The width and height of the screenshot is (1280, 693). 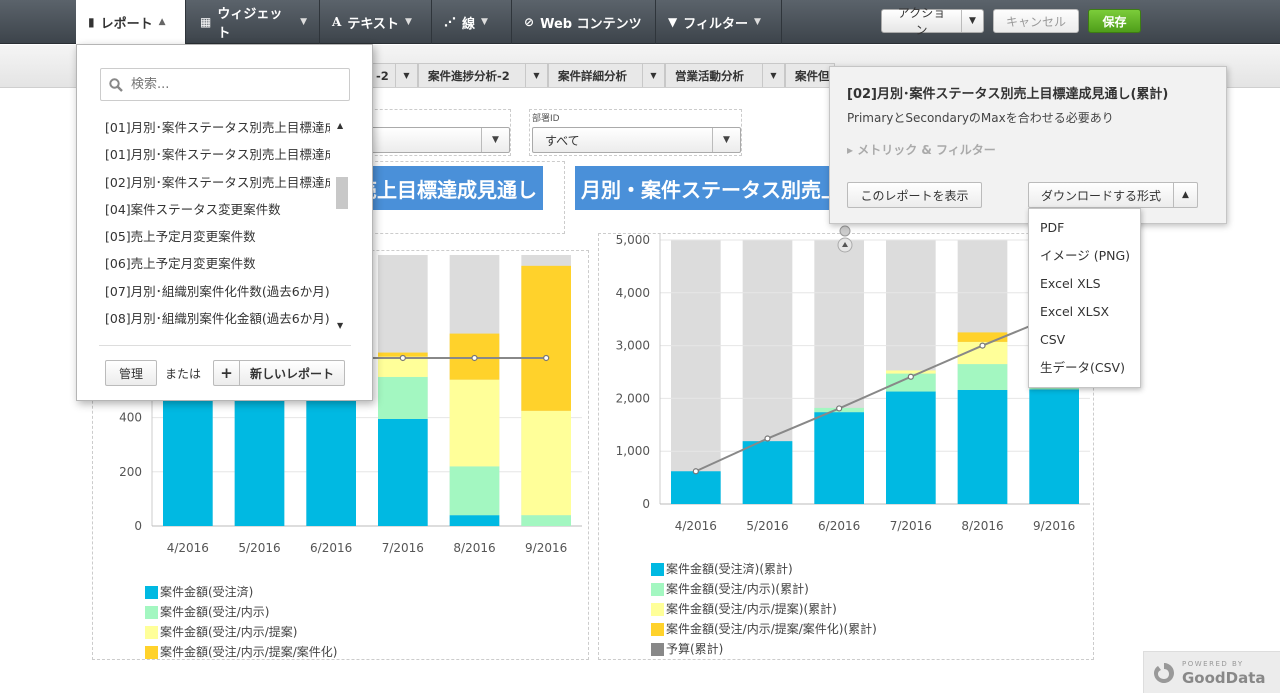 What do you see at coordinates (751, 609) in the screenshot?
I see `legend-label: 案件金額(受注/内示/提案)(累計)` at bounding box center [751, 609].